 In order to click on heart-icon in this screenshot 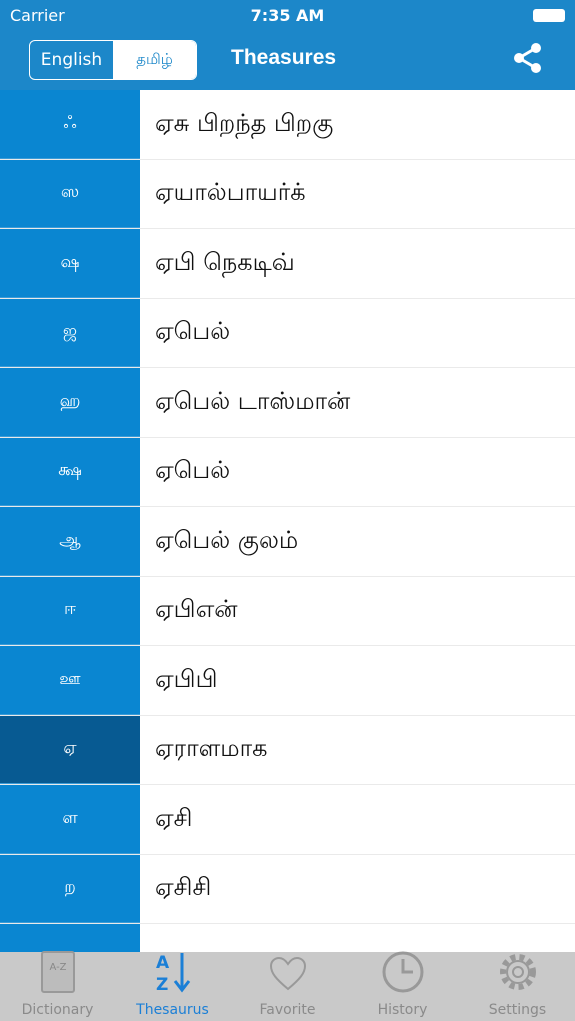, I will do `click(288, 978)`.